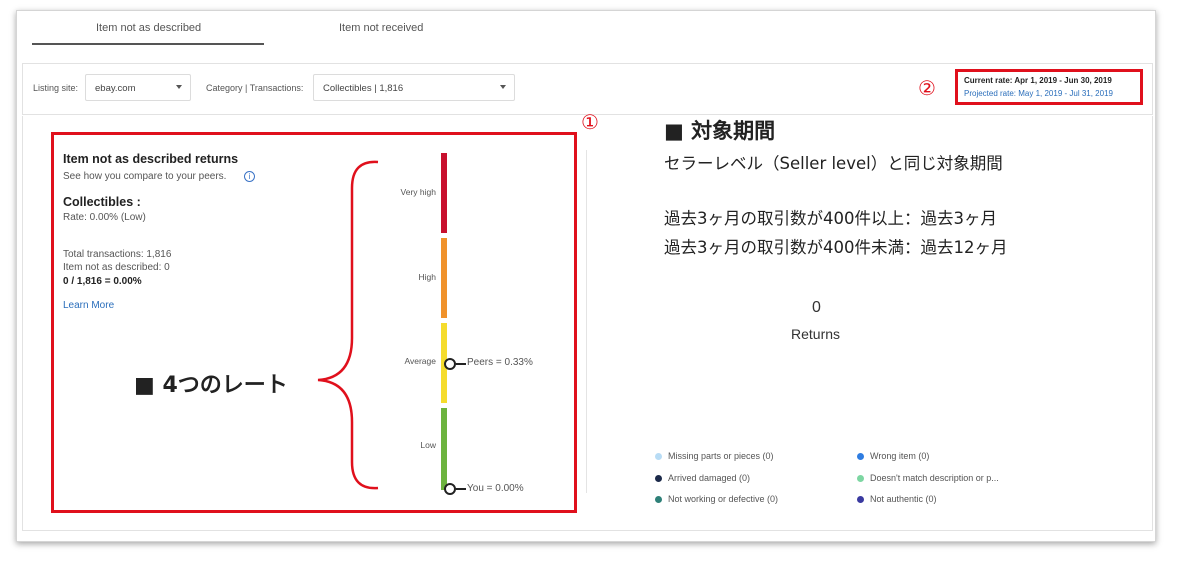  What do you see at coordinates (414, 87) in the screenshot?
I see `category-select: Collectibles | 1,816` at bounding box center [414, 87].